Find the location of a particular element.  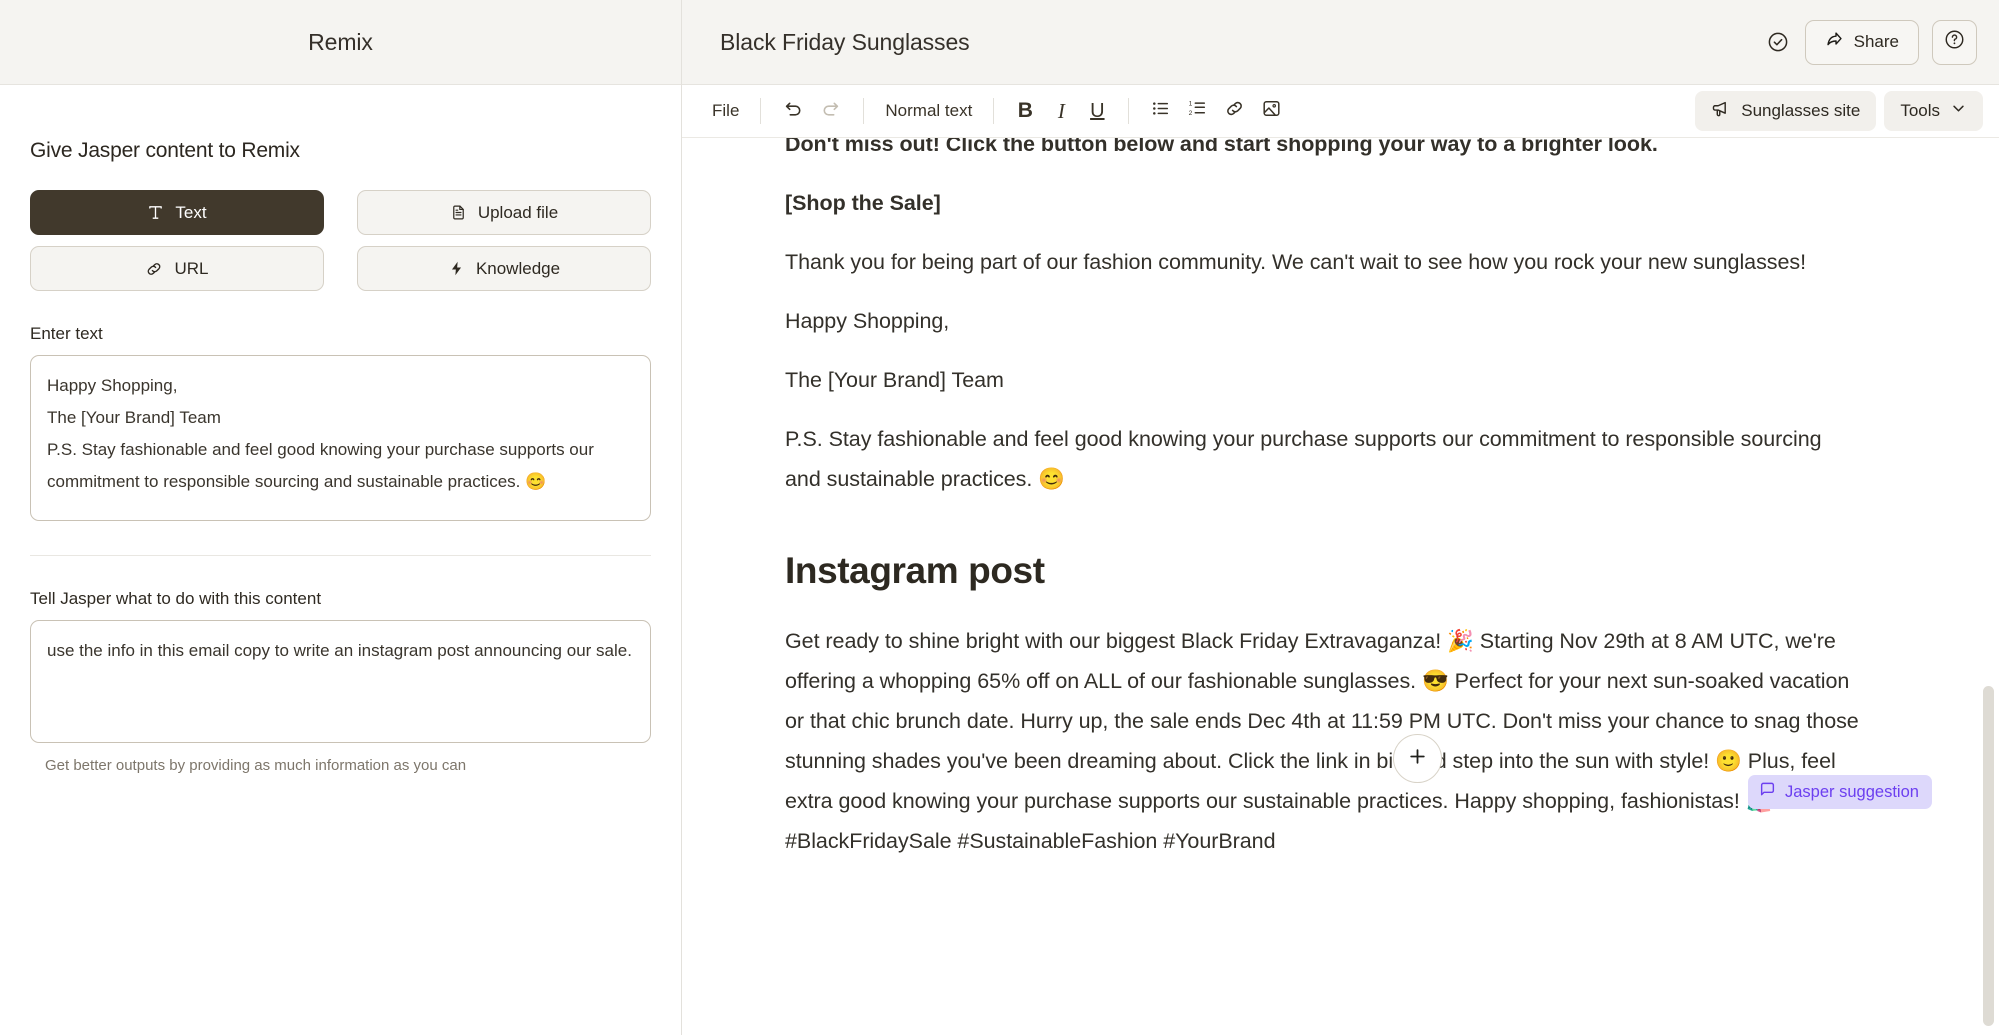

question-circle-icon is located at coordinates (1954, 42).